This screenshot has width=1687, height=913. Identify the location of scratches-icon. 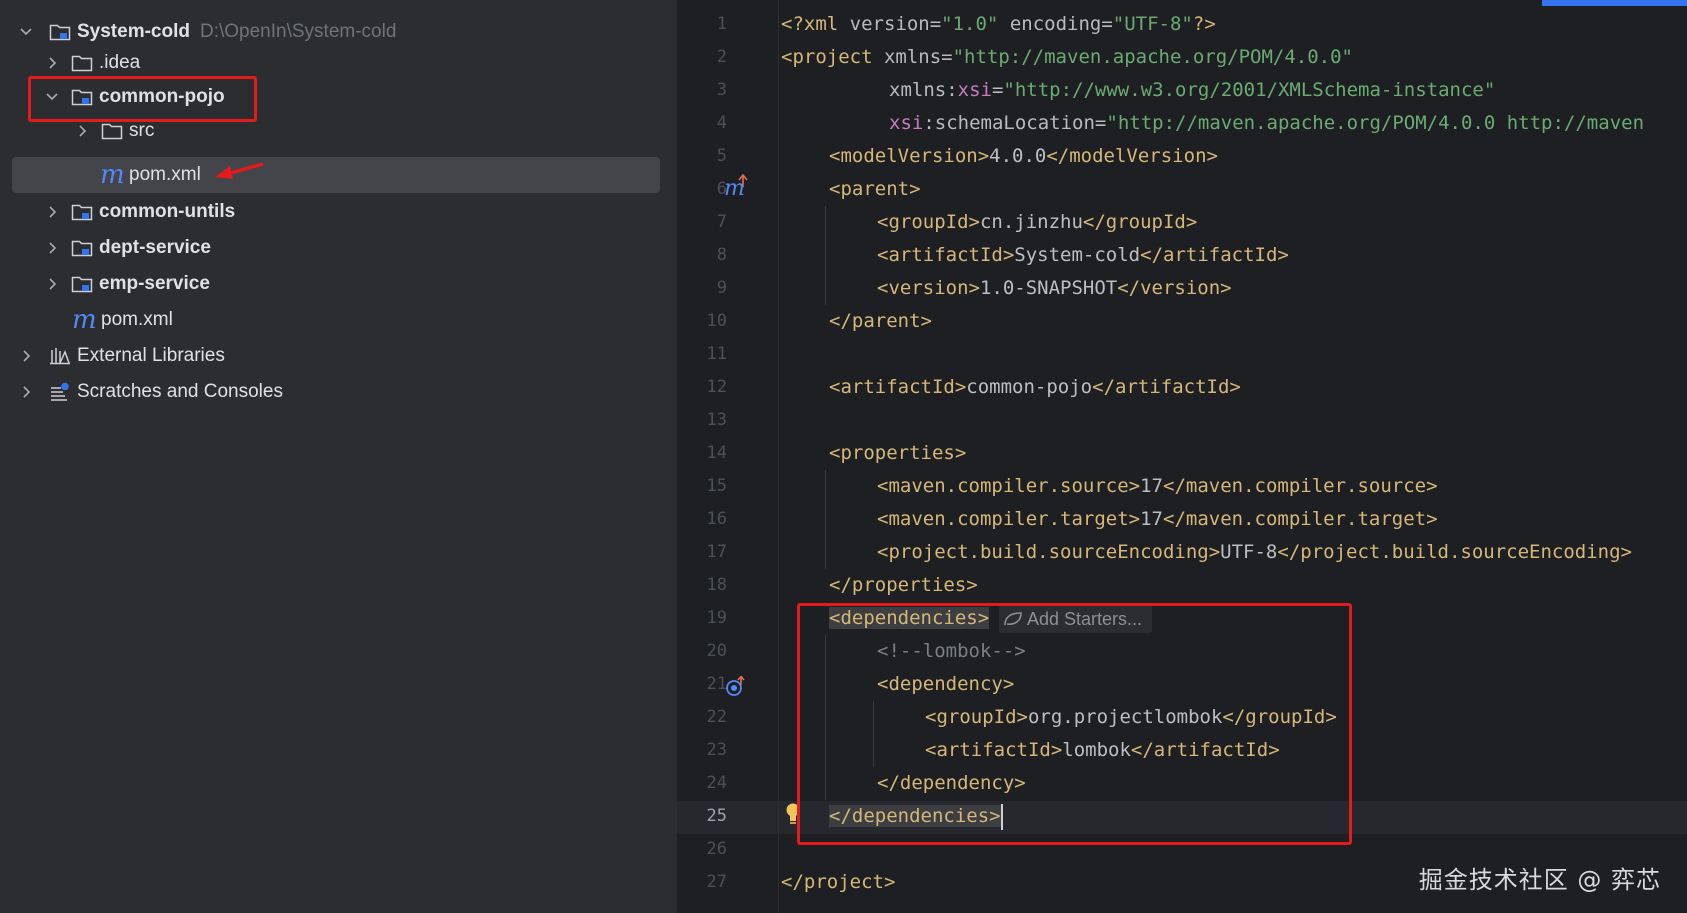
(60, 392).